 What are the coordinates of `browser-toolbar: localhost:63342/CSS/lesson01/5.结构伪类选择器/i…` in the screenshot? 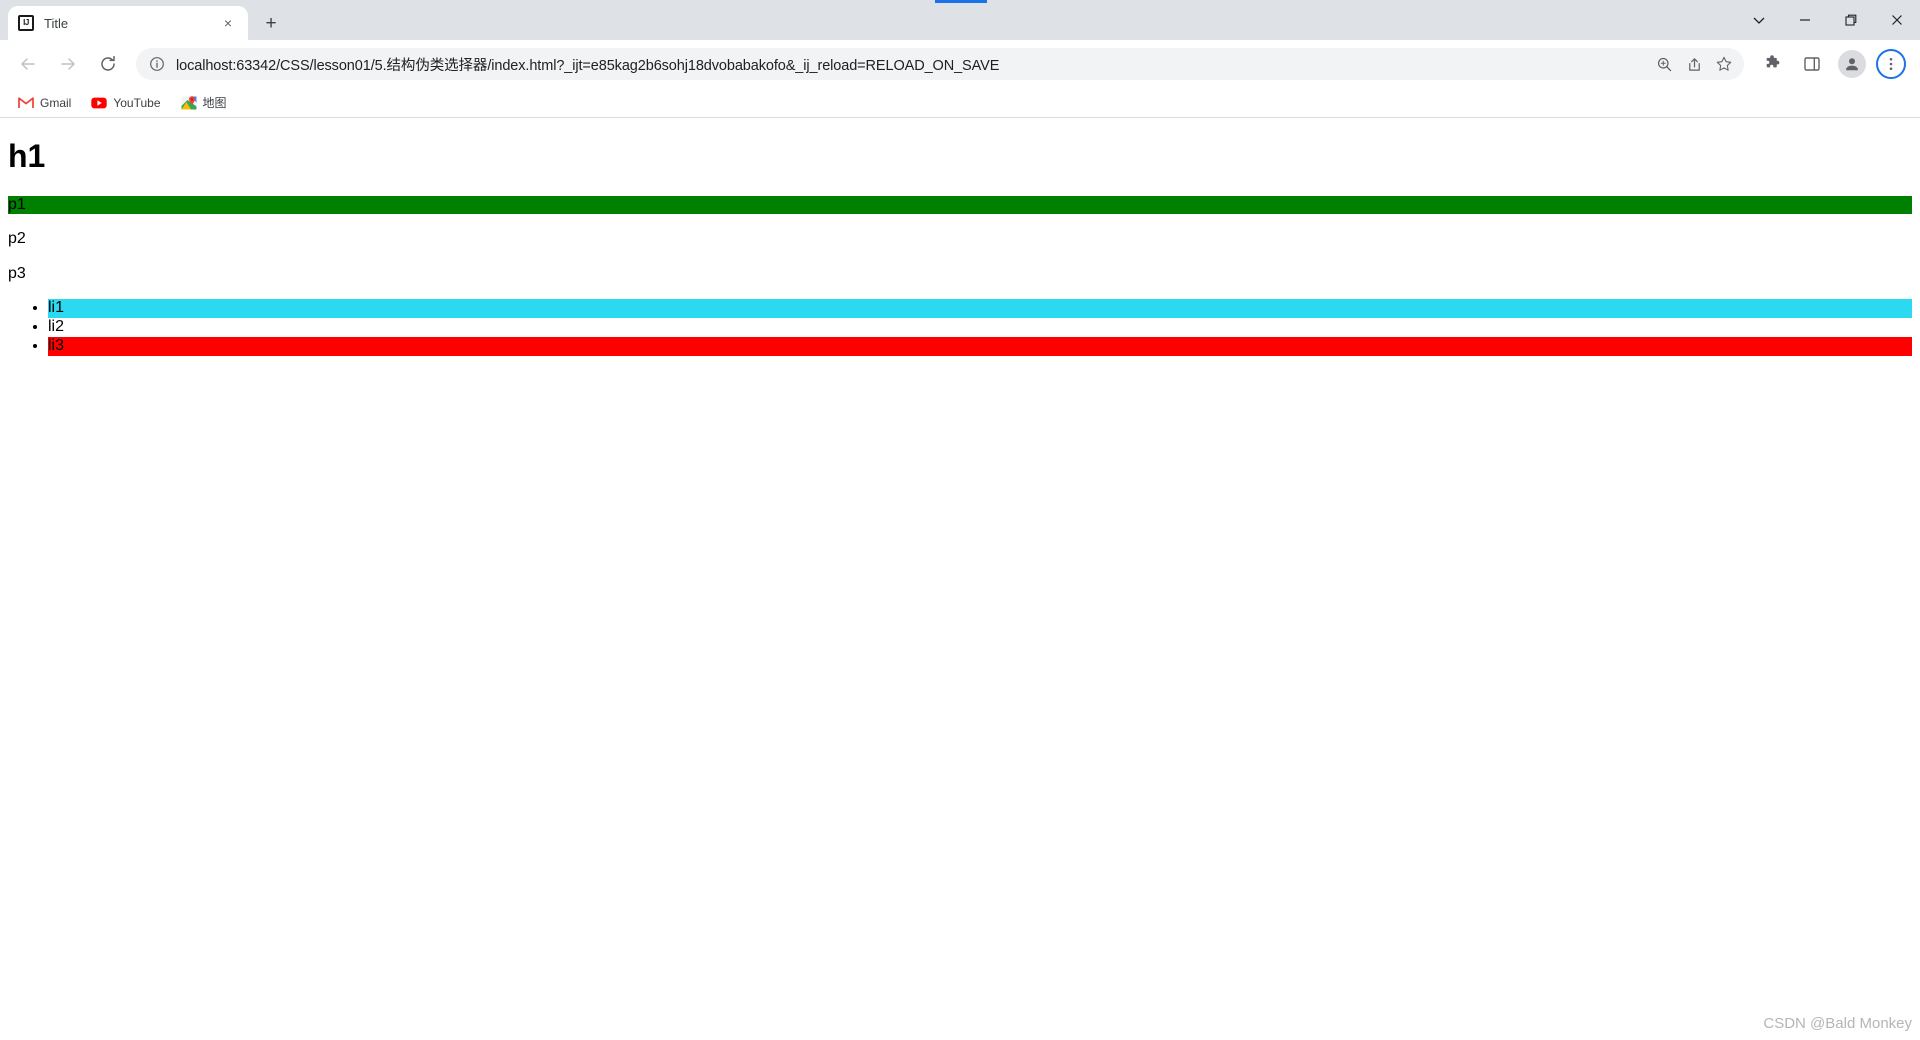 It's located at (960, 64).